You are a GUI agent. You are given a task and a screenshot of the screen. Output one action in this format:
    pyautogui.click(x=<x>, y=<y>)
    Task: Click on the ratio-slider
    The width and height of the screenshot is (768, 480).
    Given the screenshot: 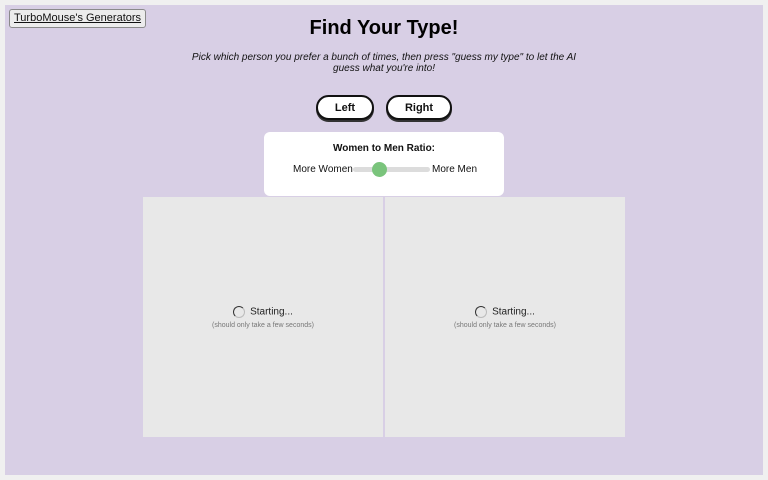 What is the action you would take?
    pyautogui.click(x=391, y=169)
    